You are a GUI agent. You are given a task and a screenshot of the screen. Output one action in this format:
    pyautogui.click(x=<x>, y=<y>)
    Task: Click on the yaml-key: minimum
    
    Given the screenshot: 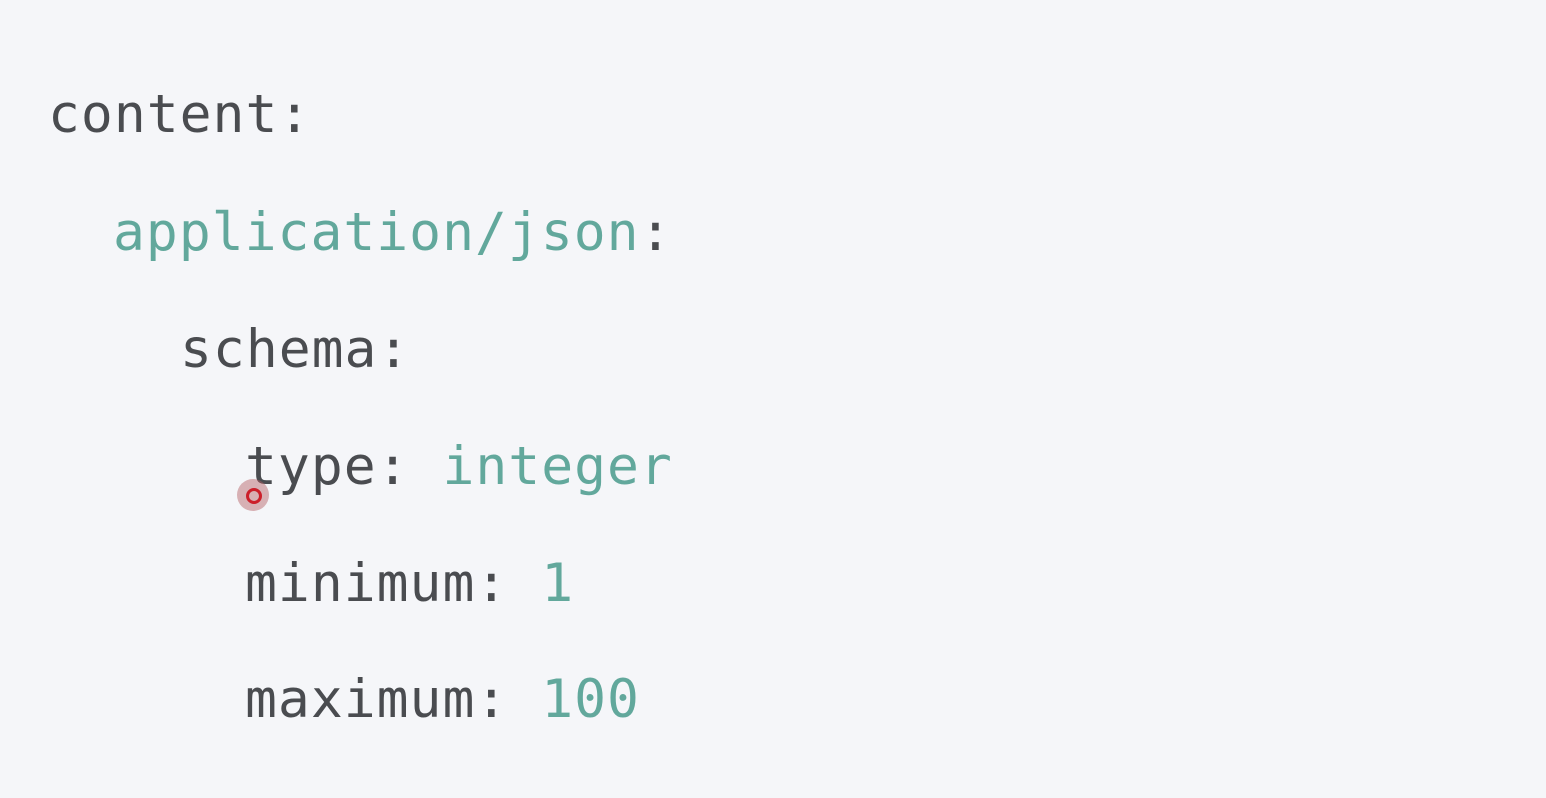 What is the action you would take?
    pyautogui.click(x=360, y=583)
    